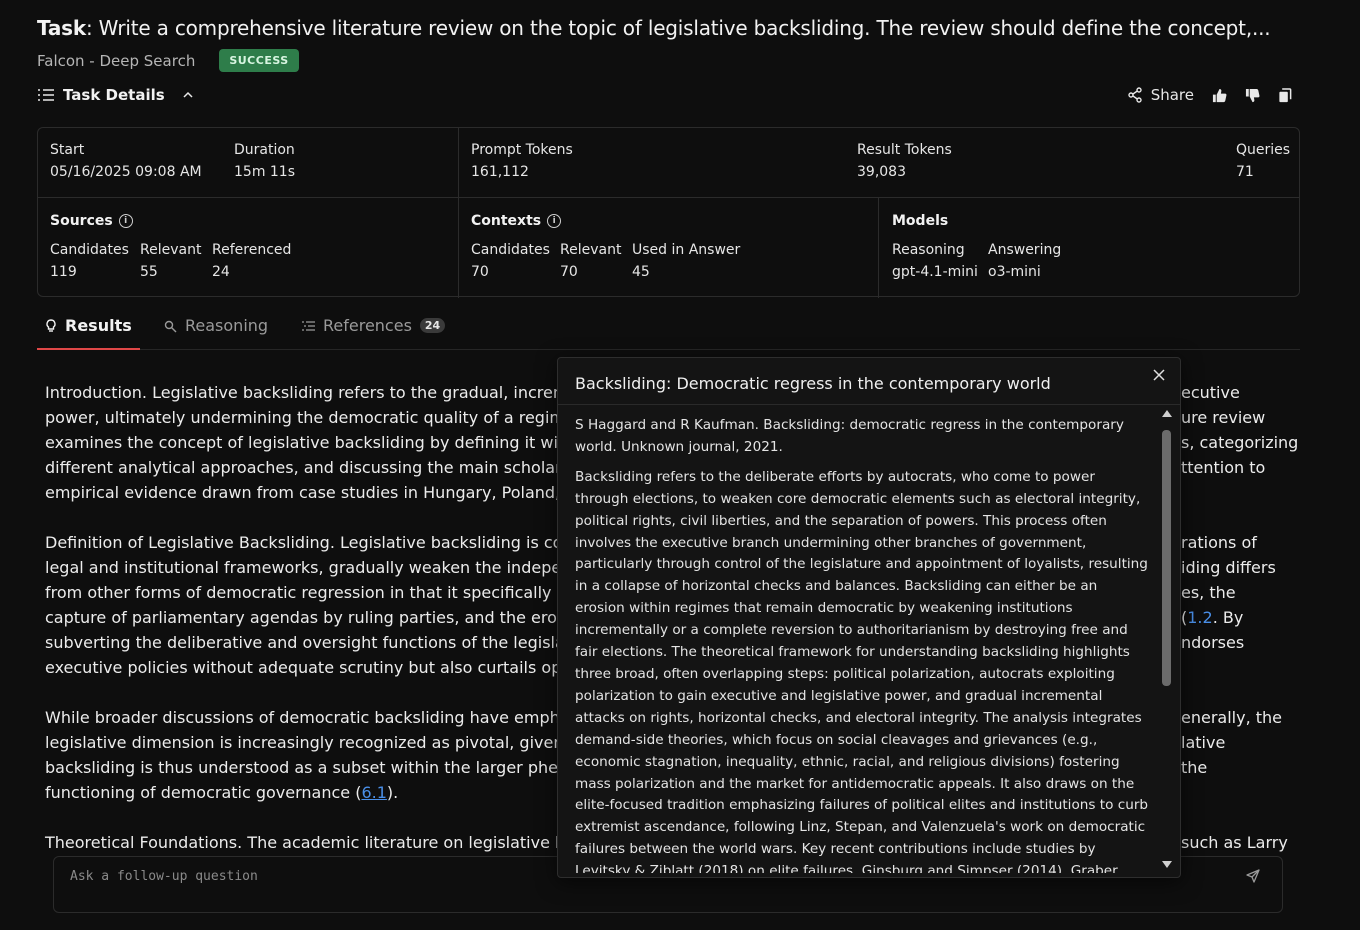 Image resolution: width=1360 pixels, height=930 pixels. What do you see at coordinates (98, 325) in the screenshot?
I see `tab-label: Results` at bounding box center [98, 325].